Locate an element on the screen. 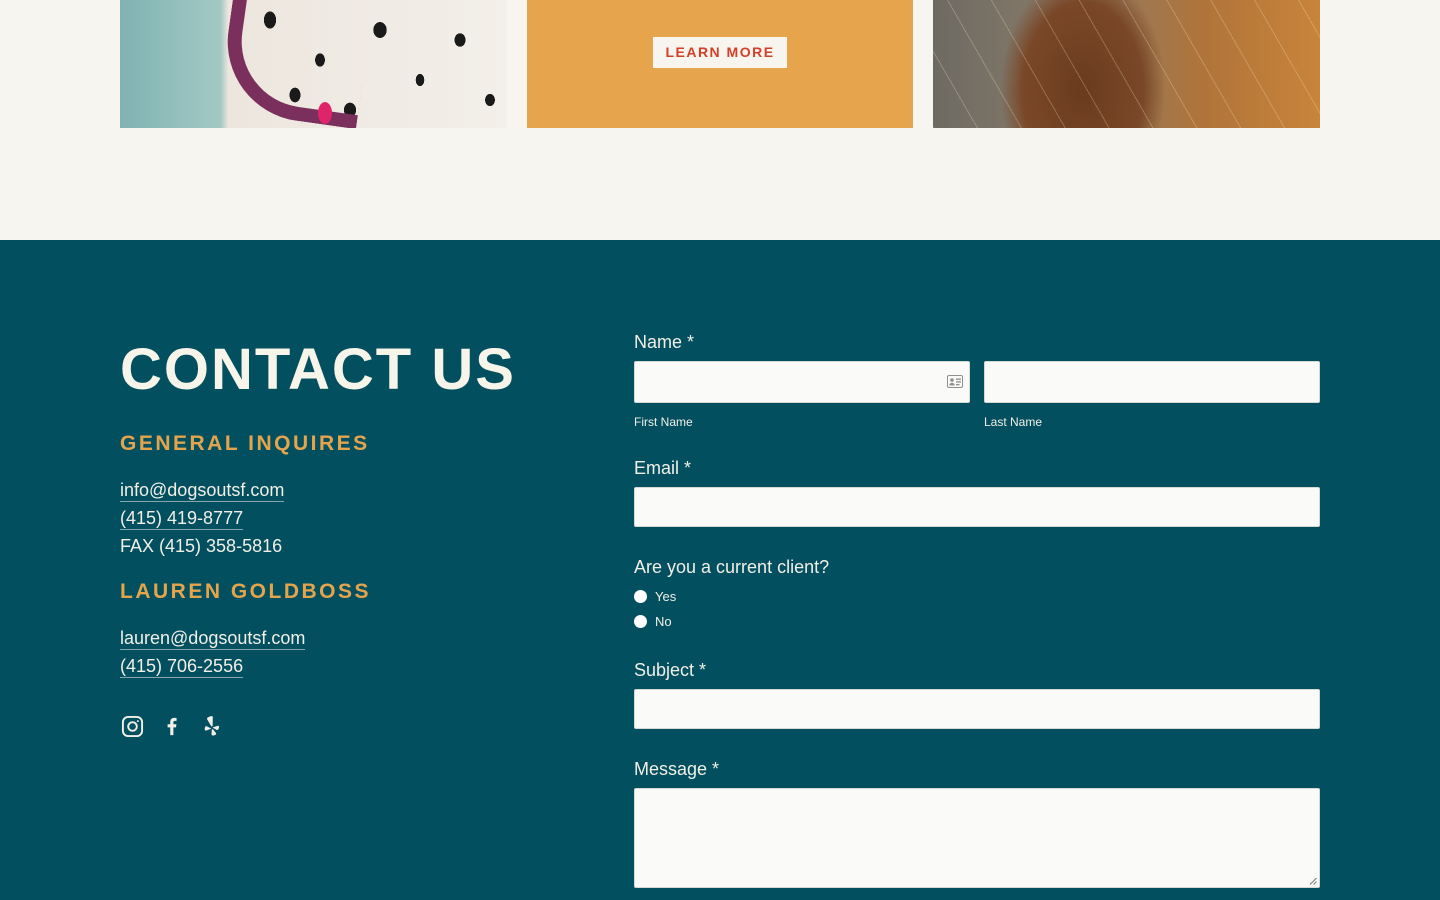 This screenshot has height=900, width=1440. social-links is located at coordinates (172, 726).